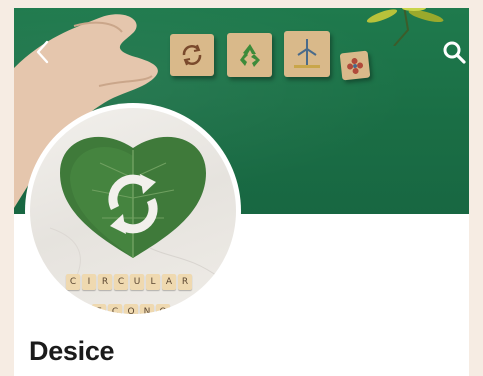 This screenshot has width=483, height=376. Describe the element at coordinates (147, 309) in the screenshot. I see `tile: N` at that location.